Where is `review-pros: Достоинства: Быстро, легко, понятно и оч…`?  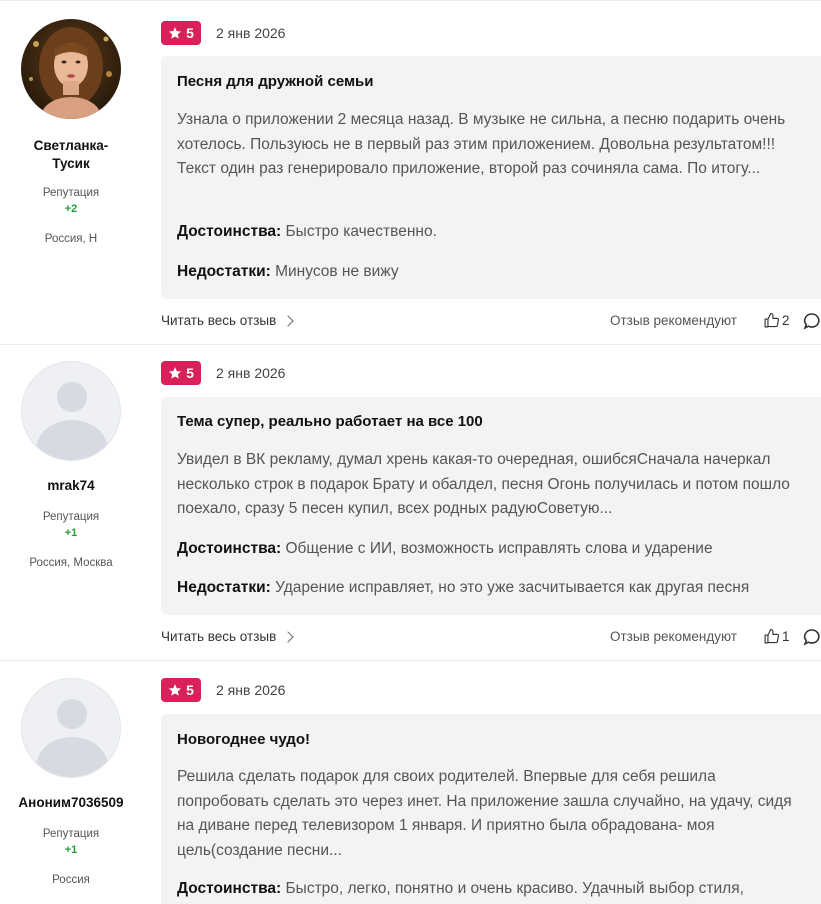 review-pros: Достоинства: Быстро, легко, понятно и оч… is located at coordinates (497, 889).